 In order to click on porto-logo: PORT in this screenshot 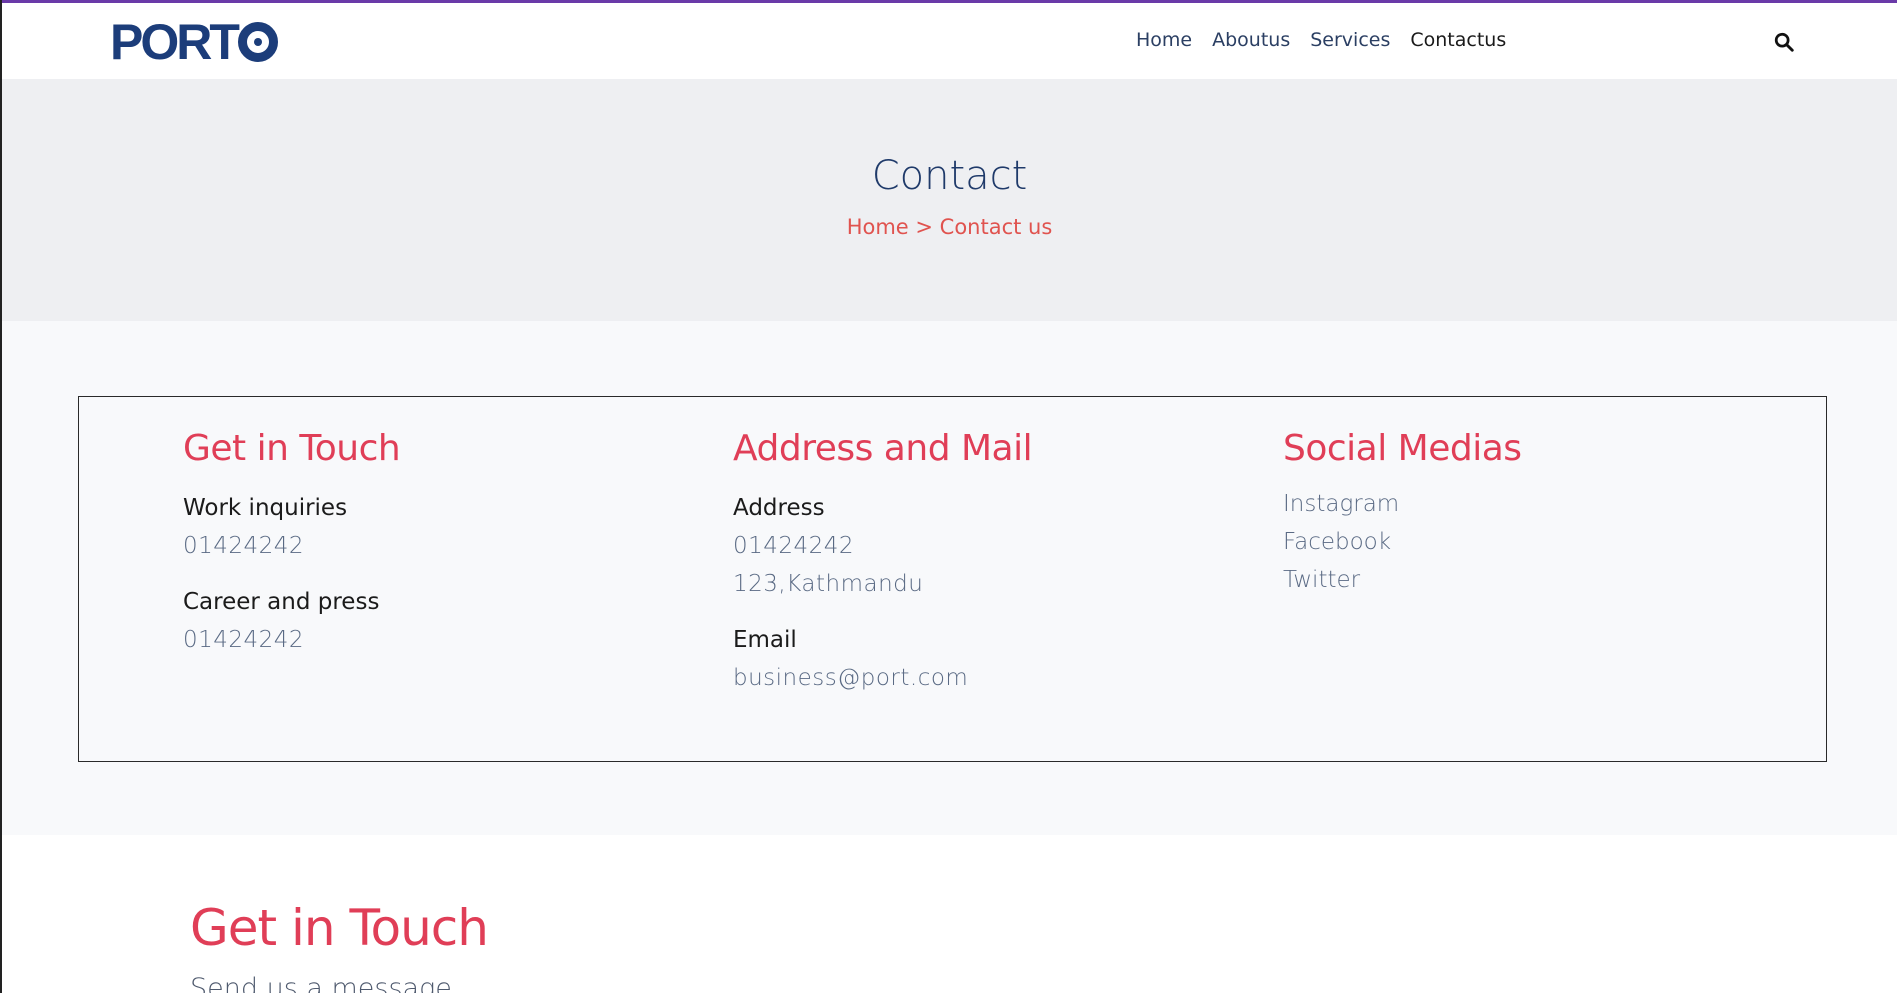, I will do `click(194, 42)`.